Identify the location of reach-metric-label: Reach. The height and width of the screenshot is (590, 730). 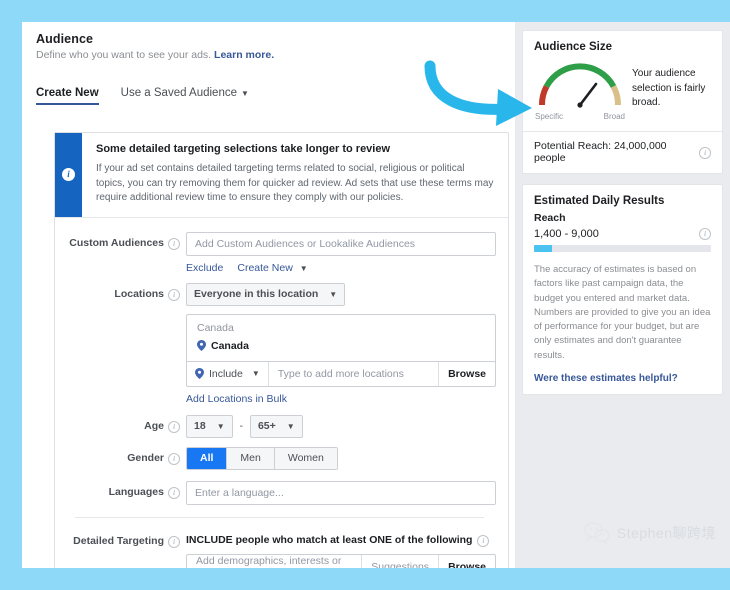
(550, 218).